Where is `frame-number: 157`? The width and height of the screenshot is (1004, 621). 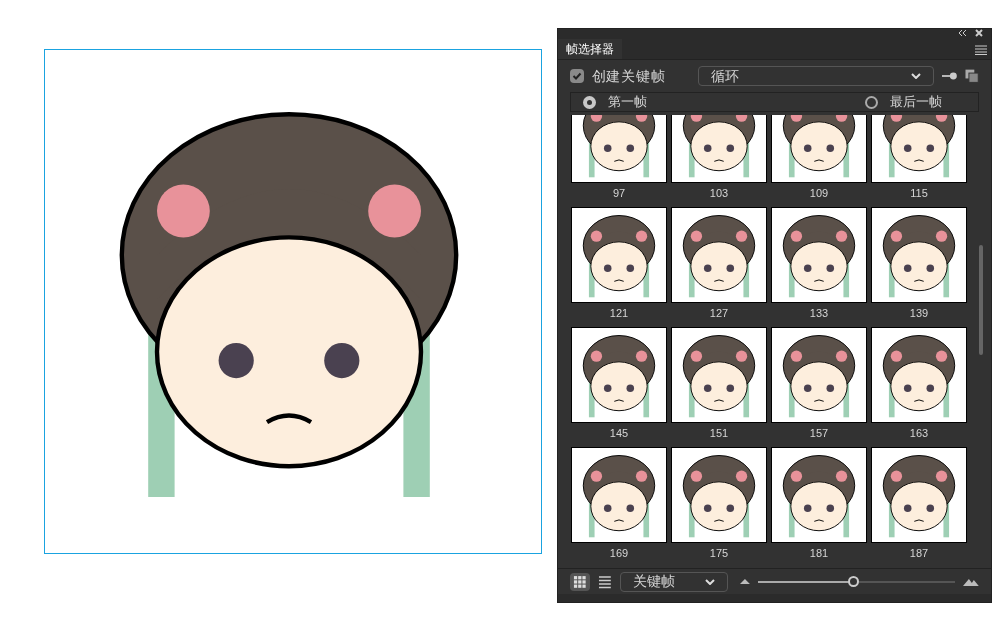
frame-number: 157 is located at coordinates (819, 433).